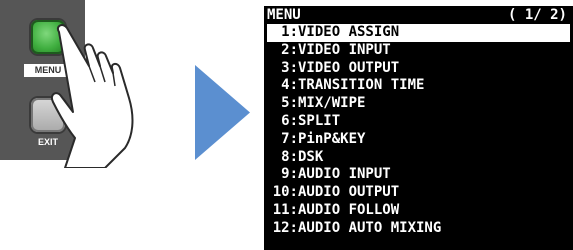 The height and width of the screenshot is (250, 573). What do you see at coordinates (349, 209) in the screenshot?
I see `menu-item-label: AUDIO FOLLOW` at bounding box center [349, 209].